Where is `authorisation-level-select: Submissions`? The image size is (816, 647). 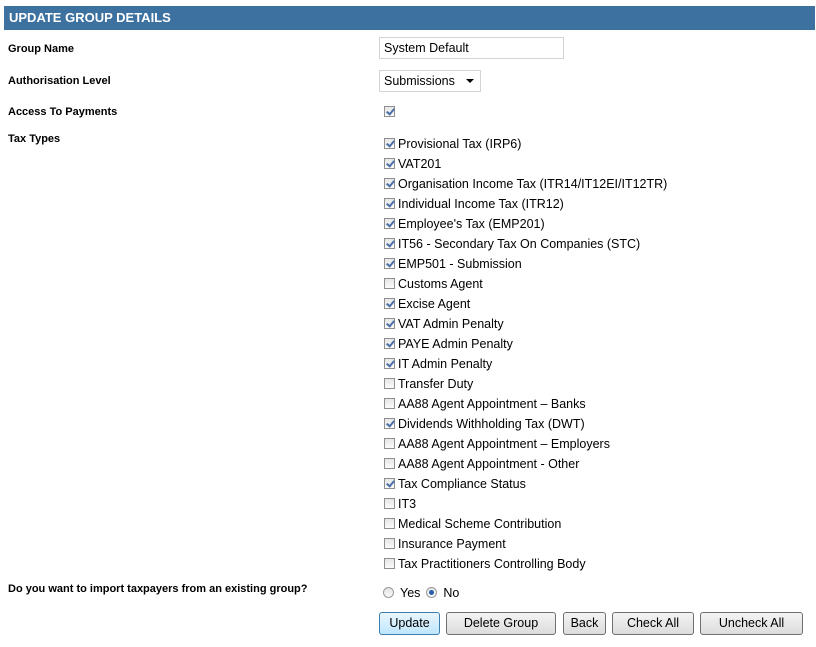
authorisation-level-select: Submissions is located at coordinates (430, 81).